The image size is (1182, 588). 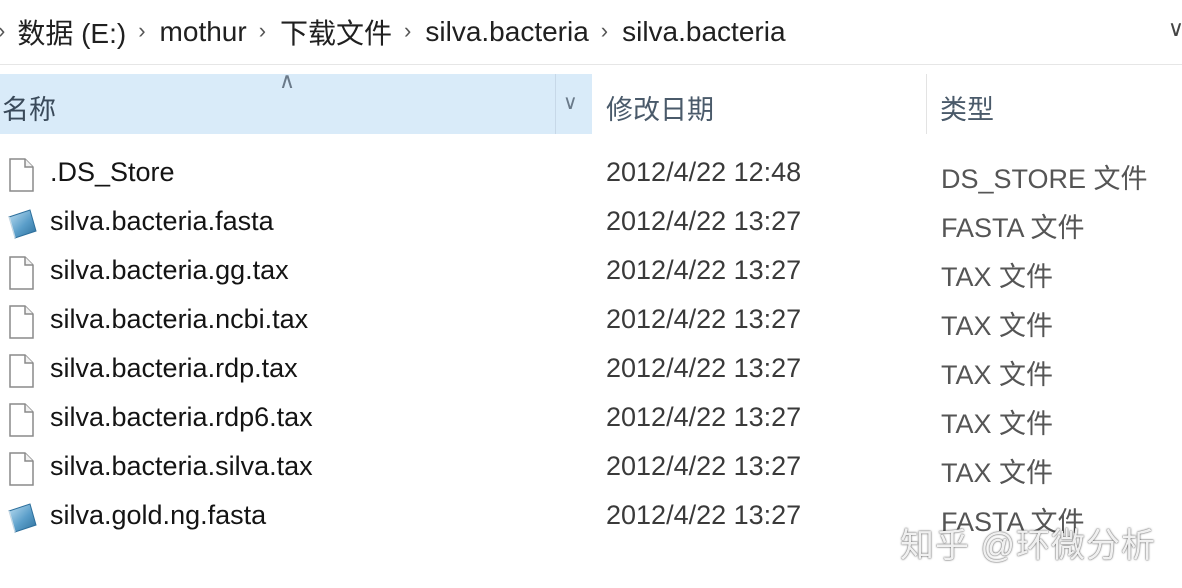 I want to click on column-header-date-label: 修改日期, so click(x=660, y=110).